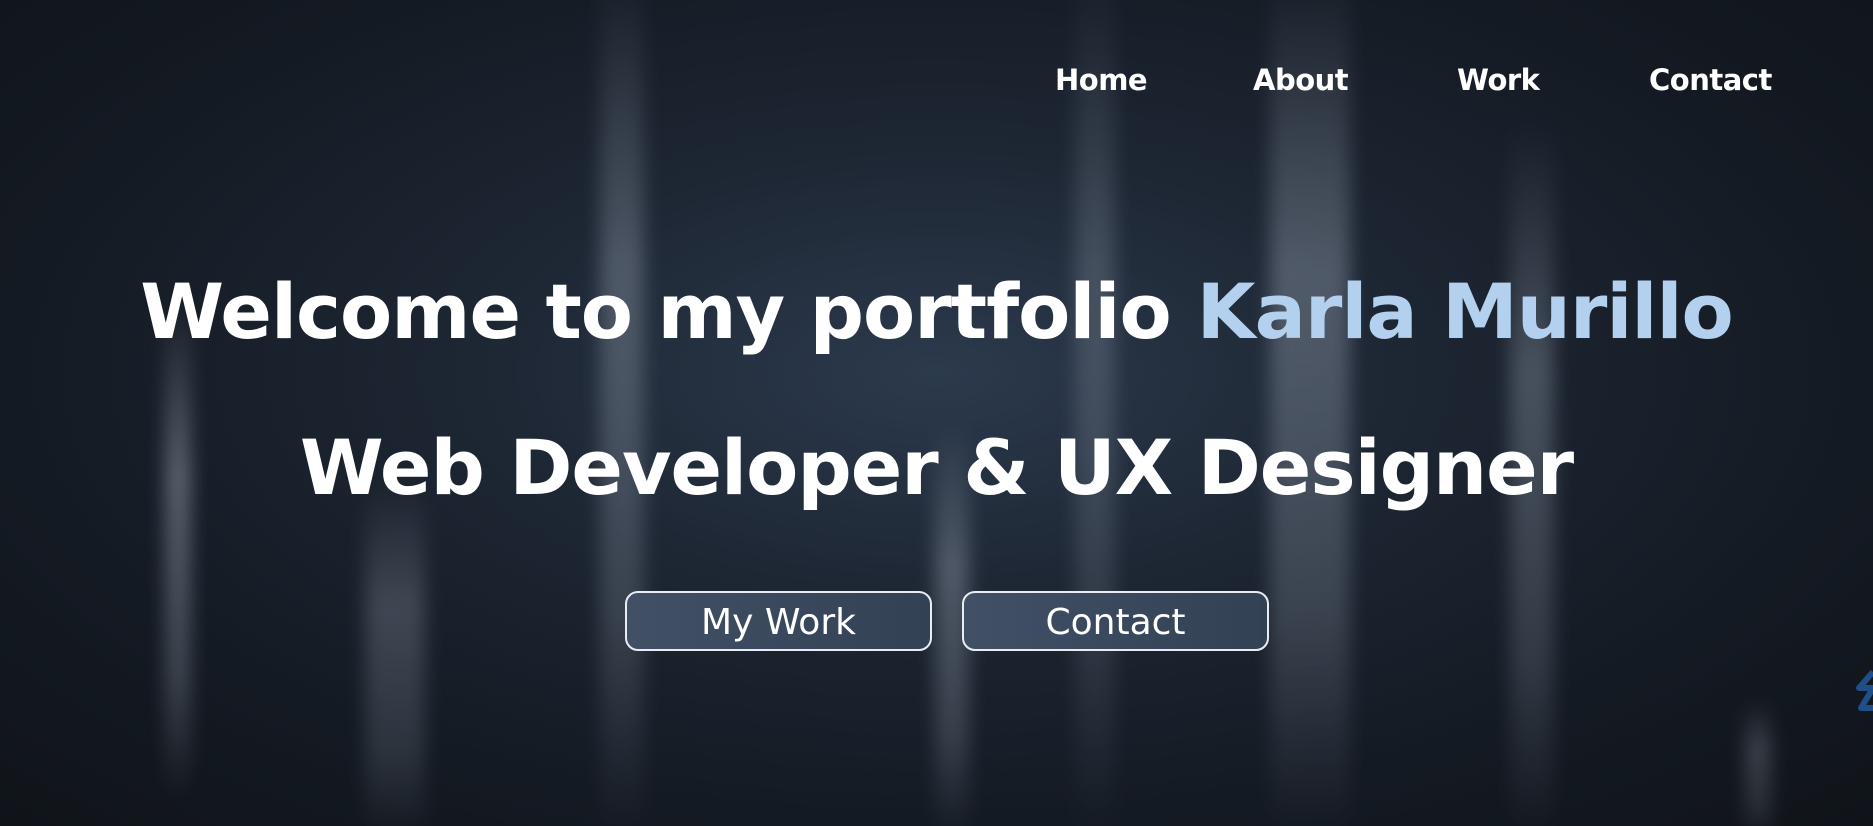  Describe the element at coordinates (1498, 80) in the screenshot. I see `nav-work-link: Work` at that location.